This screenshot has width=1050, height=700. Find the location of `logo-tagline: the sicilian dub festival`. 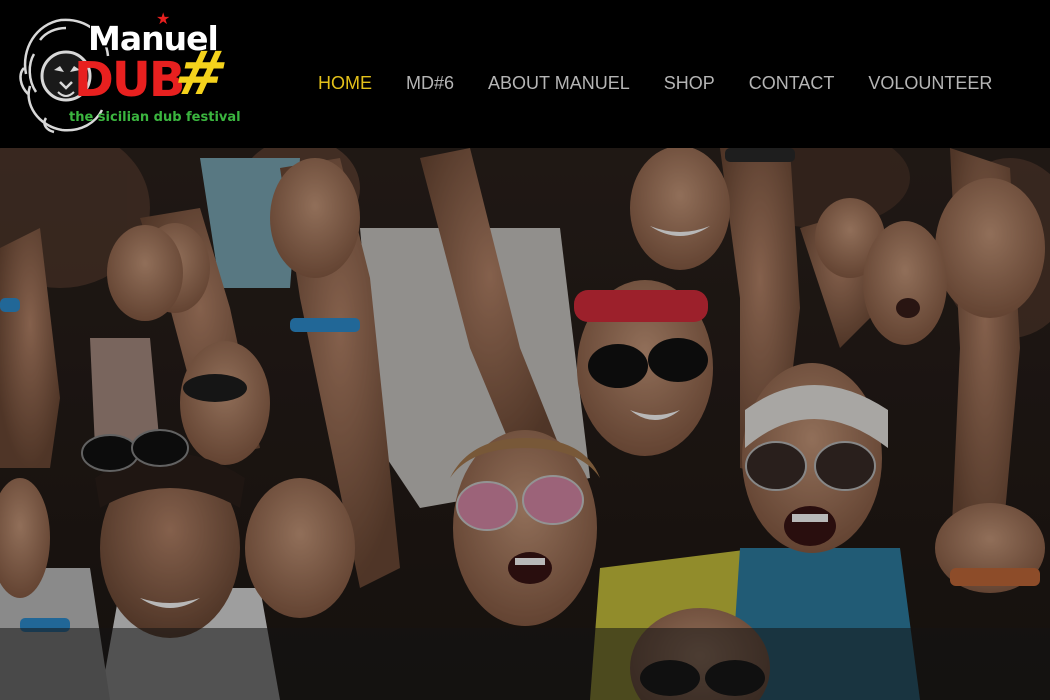

logo-tagline: the sicilian dub festival is located at coordinates (155, 117).